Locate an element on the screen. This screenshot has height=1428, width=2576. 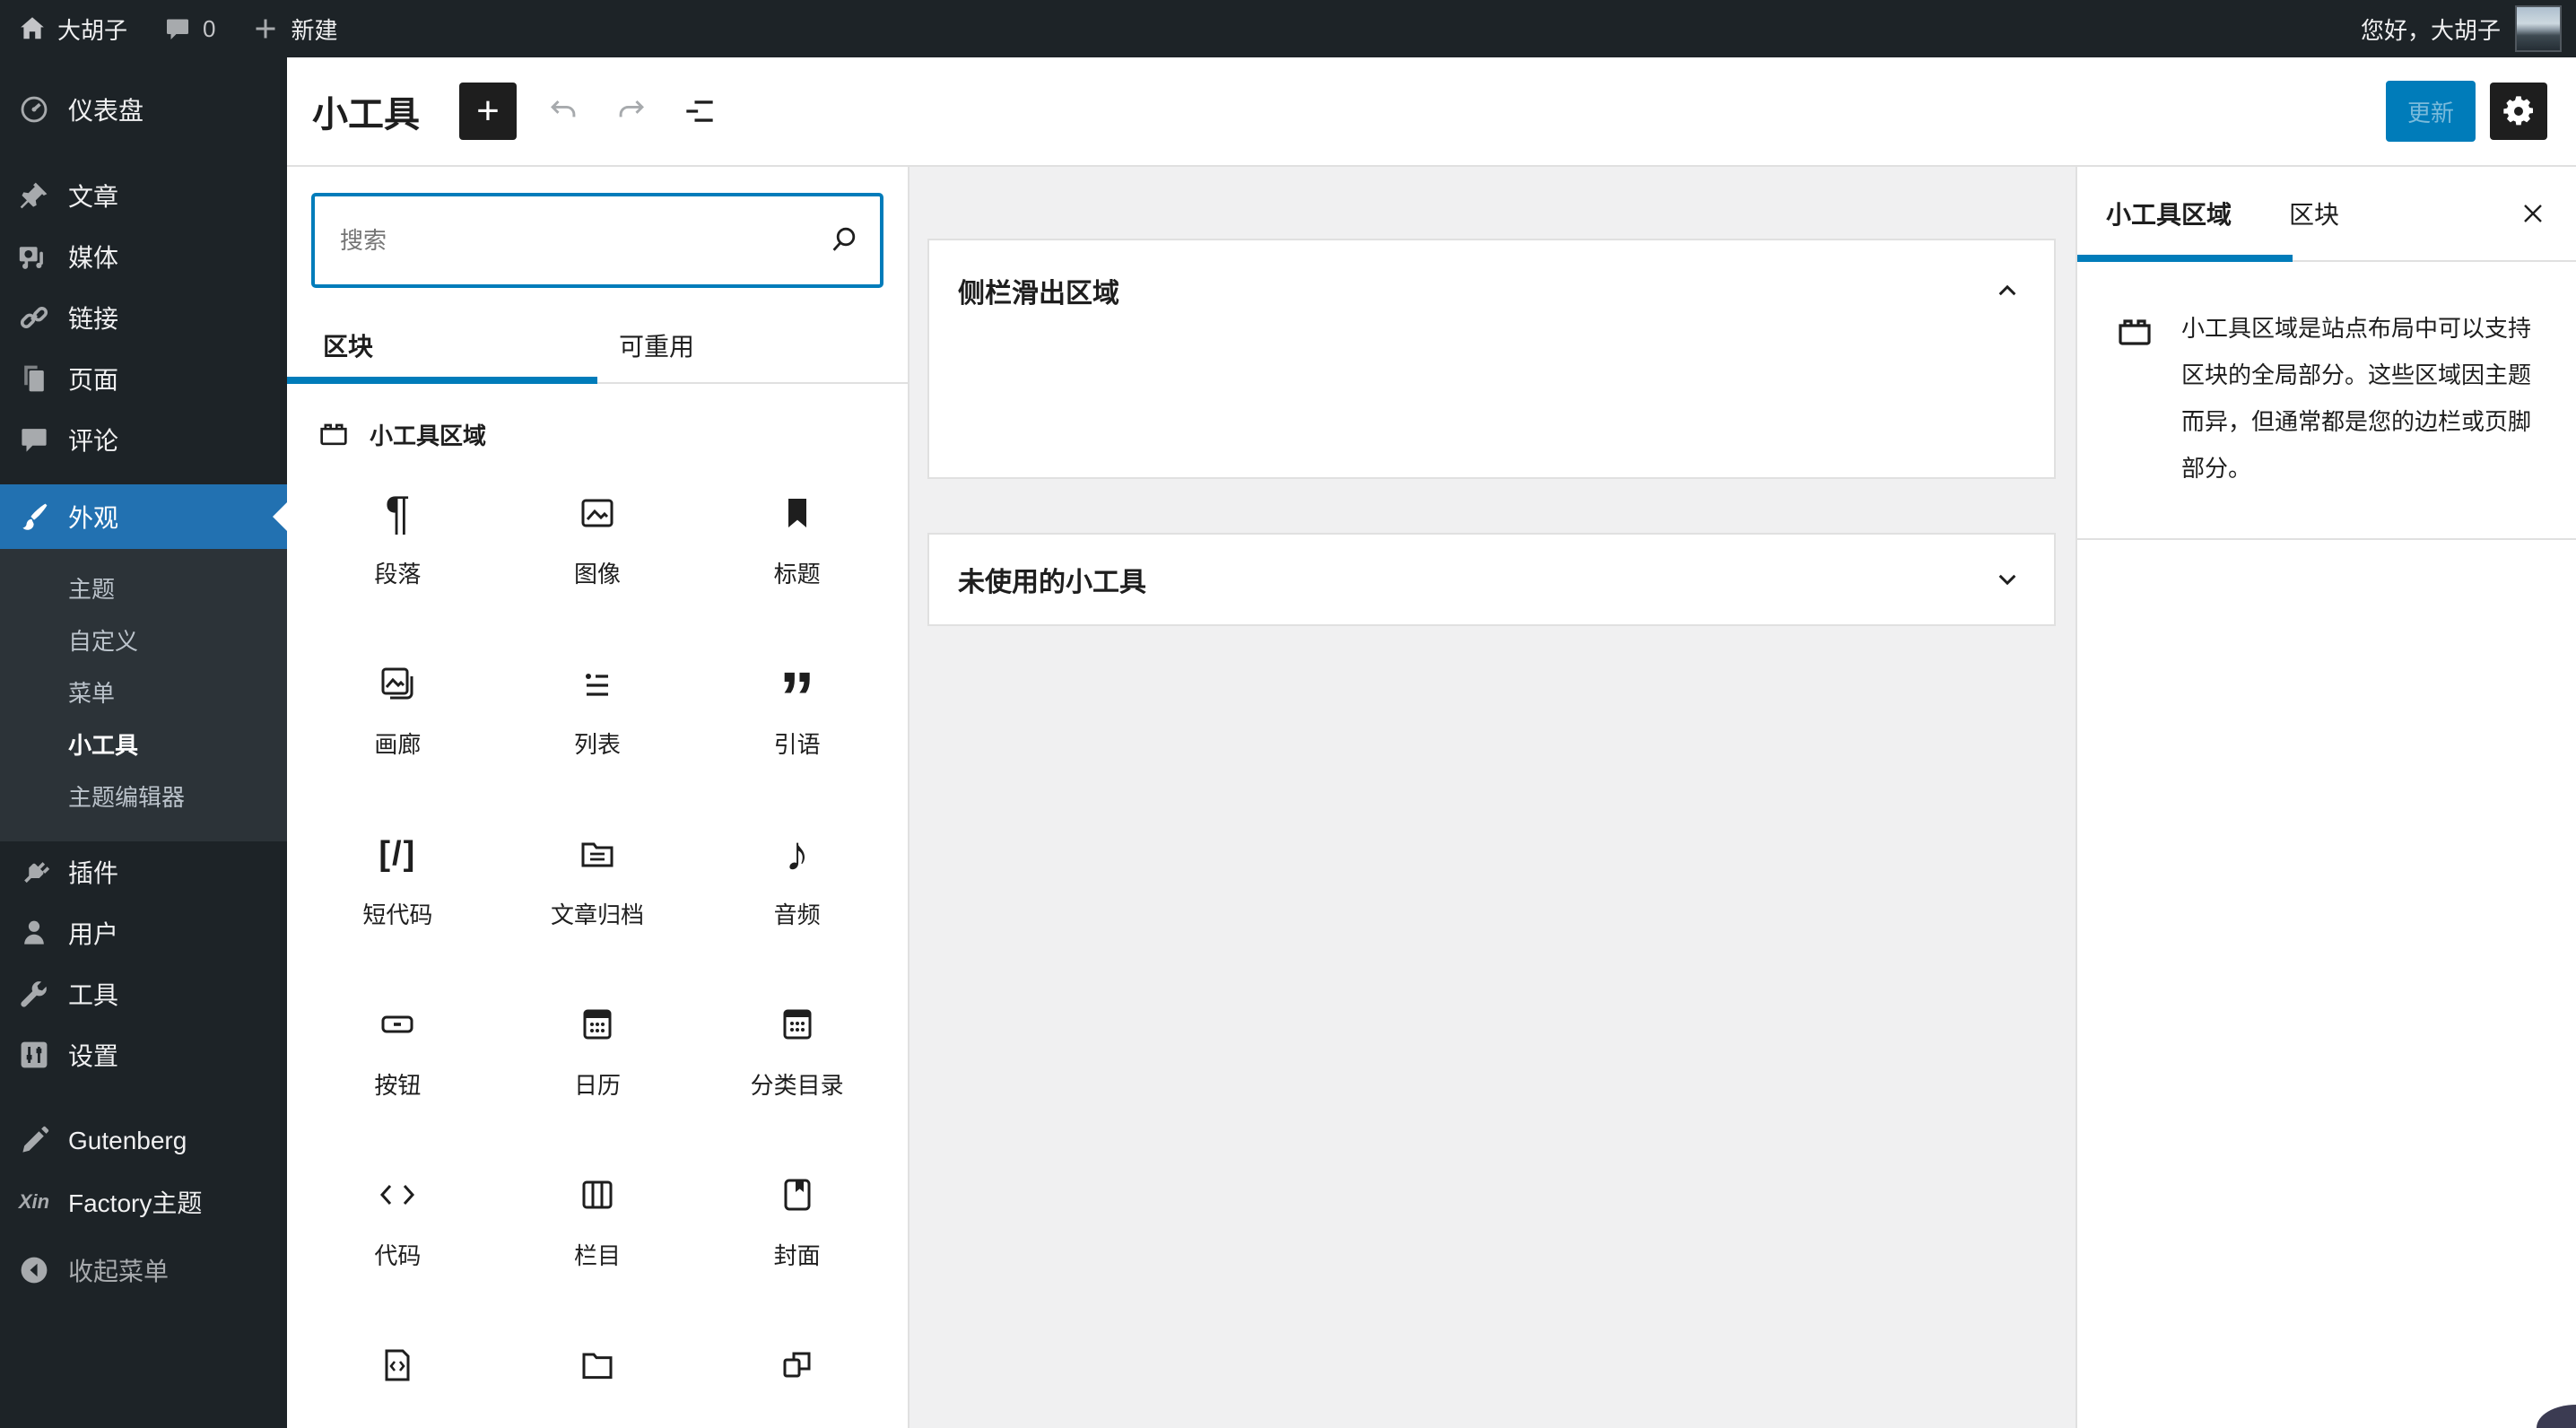
block-quote: ” 引语 is located at coordinates (797, 719).